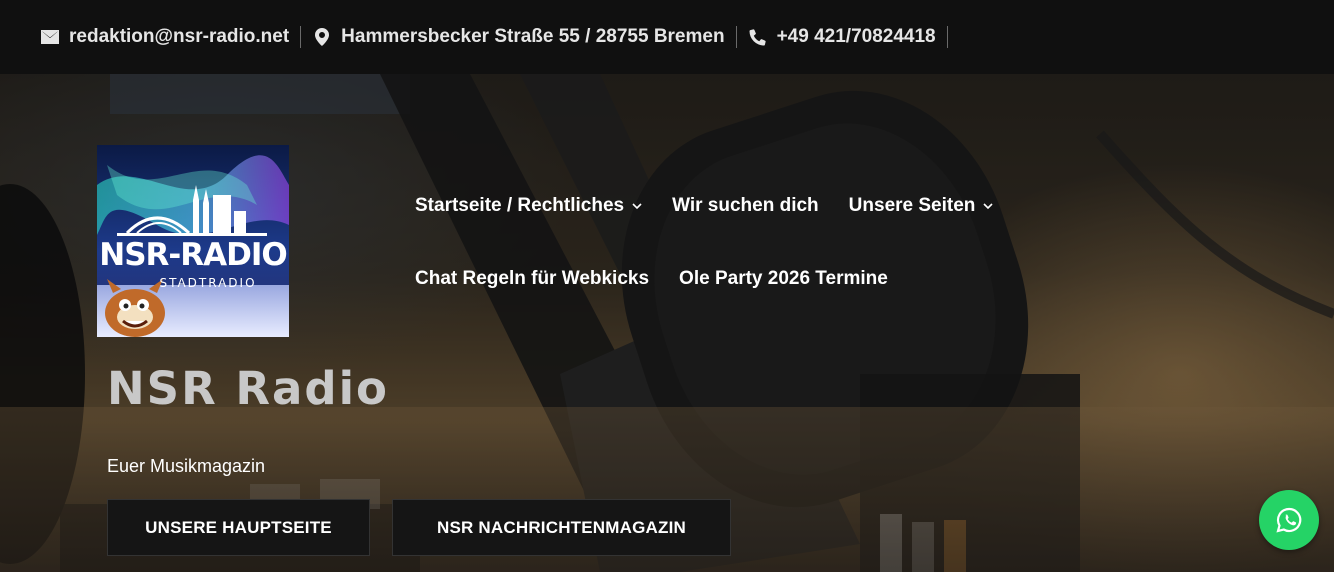  Describe the element at coordinates (193, 255) in the screenshot. I see `logo-title: NSR-RADIO` at that location.